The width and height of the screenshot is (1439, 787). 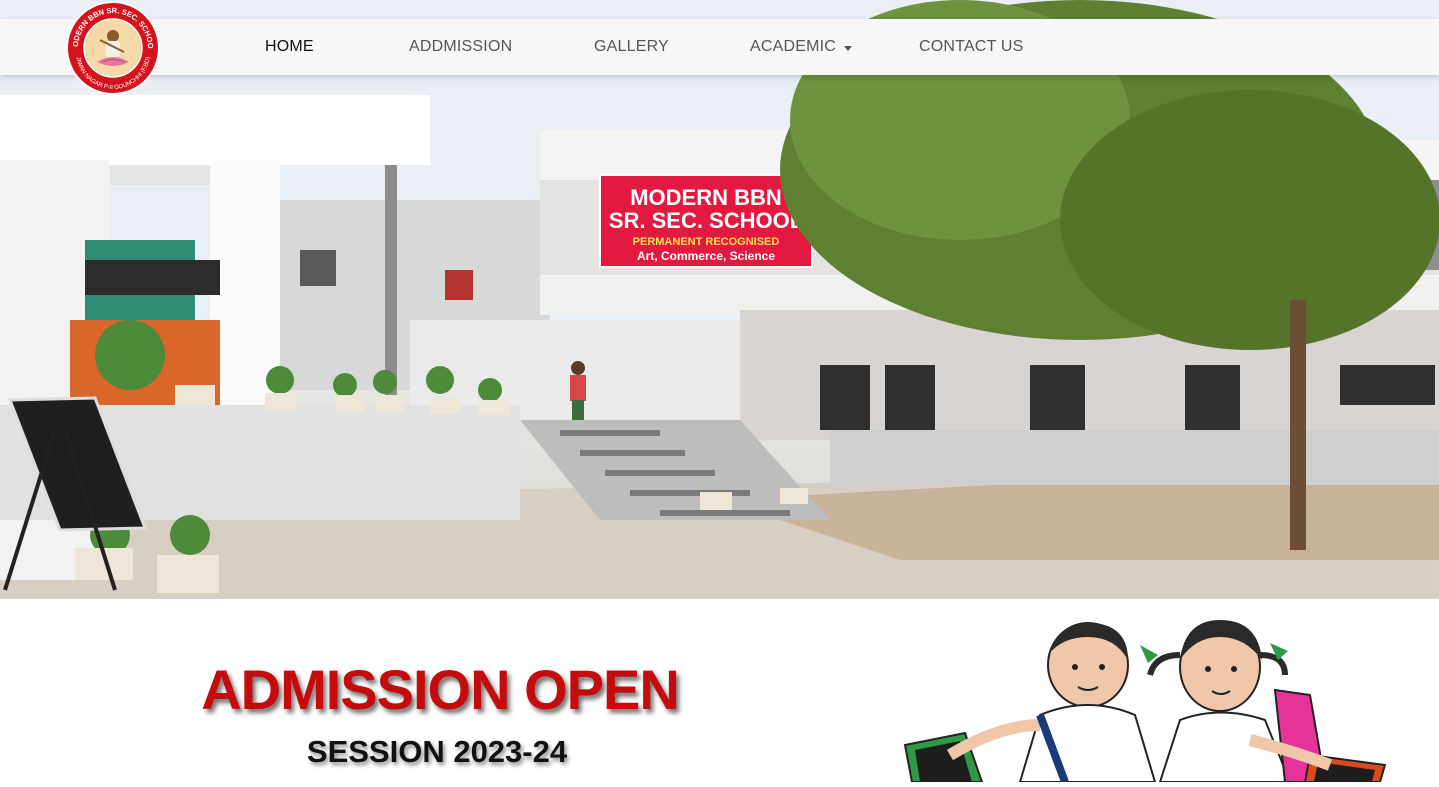 I want to click on nav-home: HOME, so click(x=289, y=47).